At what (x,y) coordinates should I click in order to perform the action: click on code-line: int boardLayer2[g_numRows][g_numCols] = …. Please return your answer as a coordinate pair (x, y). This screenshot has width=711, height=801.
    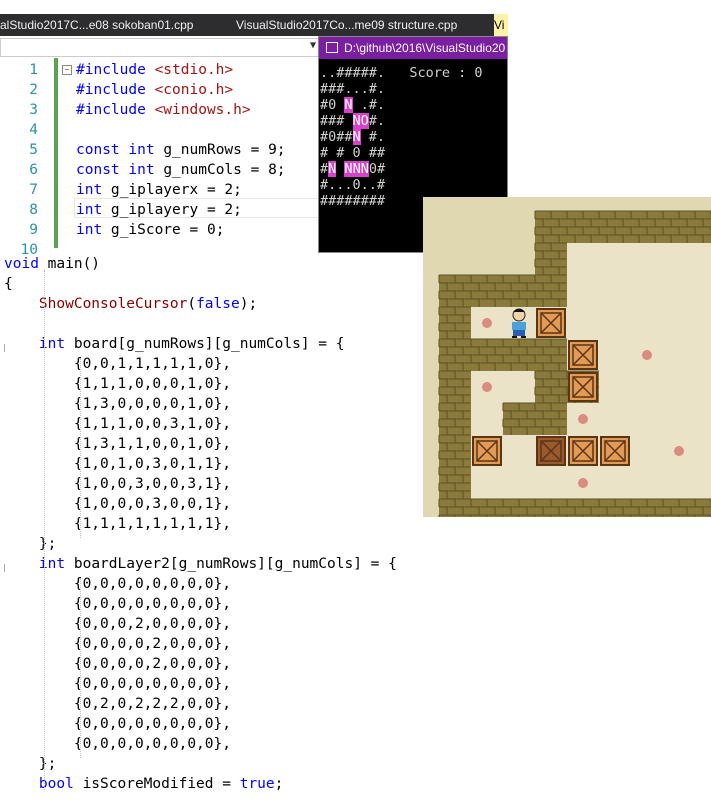
    Looking at the image, I should click on (217, 564).